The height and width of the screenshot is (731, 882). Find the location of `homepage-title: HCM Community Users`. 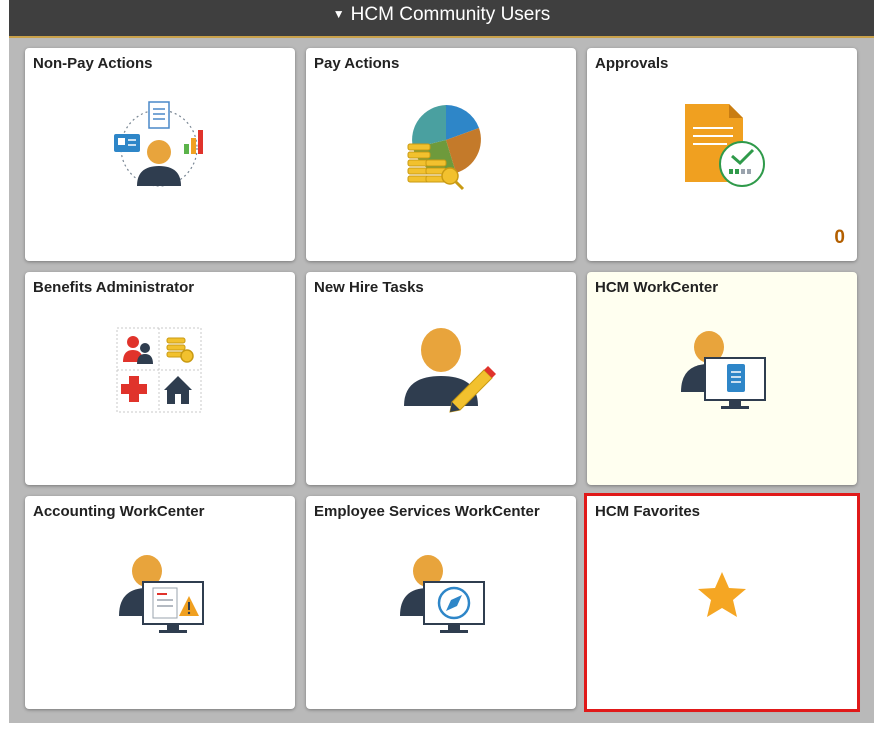

homepage-title: HCM Community Users is located at coordinates (451, 15).